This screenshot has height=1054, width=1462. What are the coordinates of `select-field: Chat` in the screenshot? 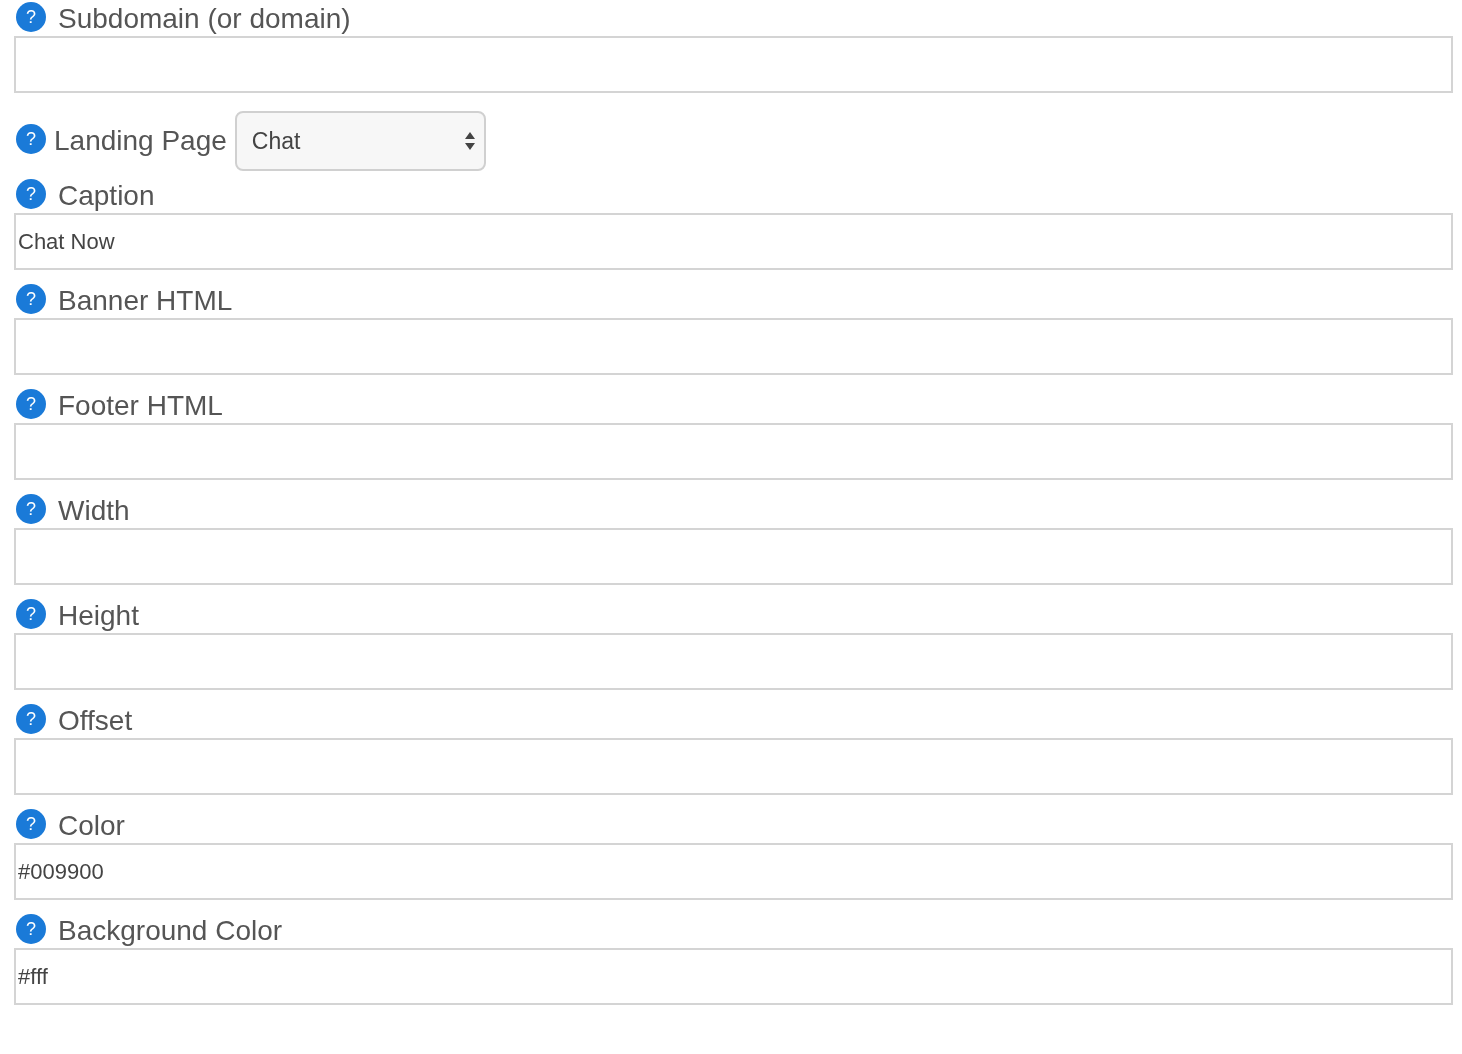 It's located at (360, 141).